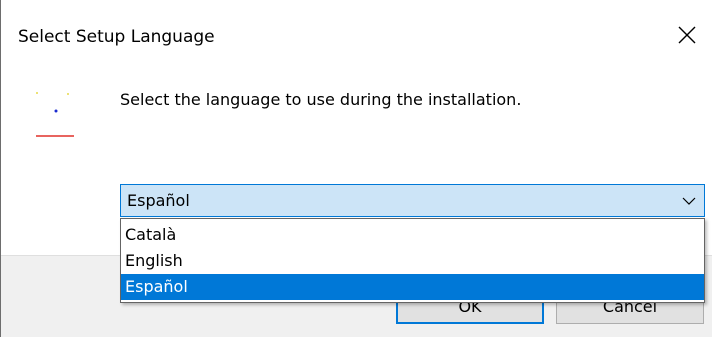 This screenshot has height=337, width=712. Describe the element at coordinates (55, 114) in the screenshot. I see `setup-app-icon` at that location.